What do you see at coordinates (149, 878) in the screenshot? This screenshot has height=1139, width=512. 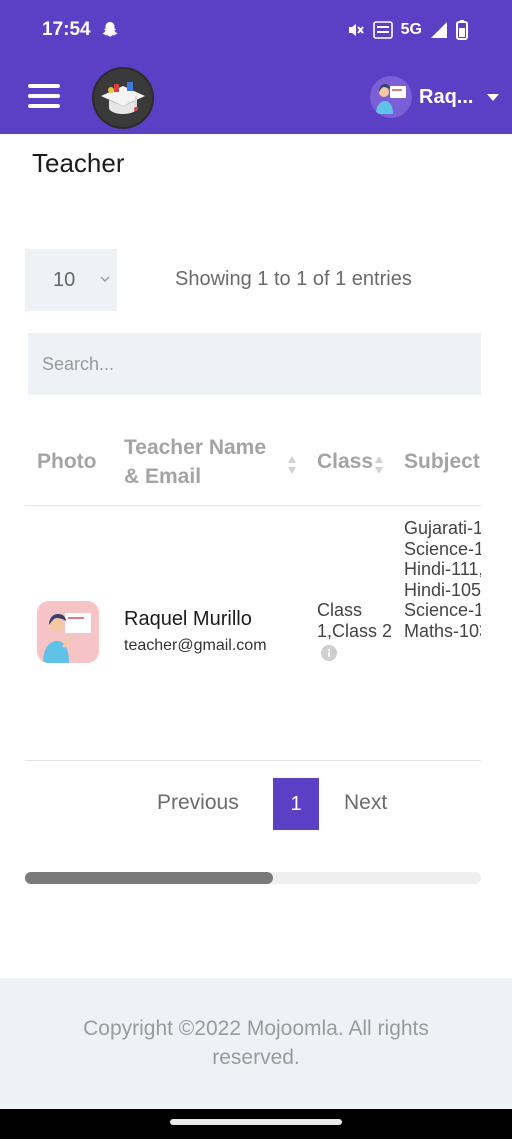 I see `scrollbar-thumb` at bounding box center [149, 878].